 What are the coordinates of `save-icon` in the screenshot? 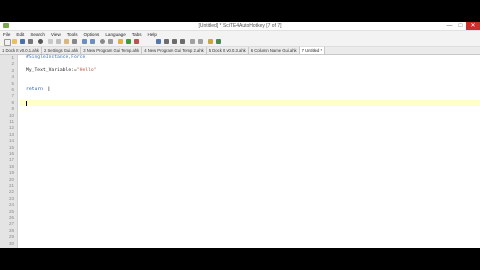 It's located at (22, 41).